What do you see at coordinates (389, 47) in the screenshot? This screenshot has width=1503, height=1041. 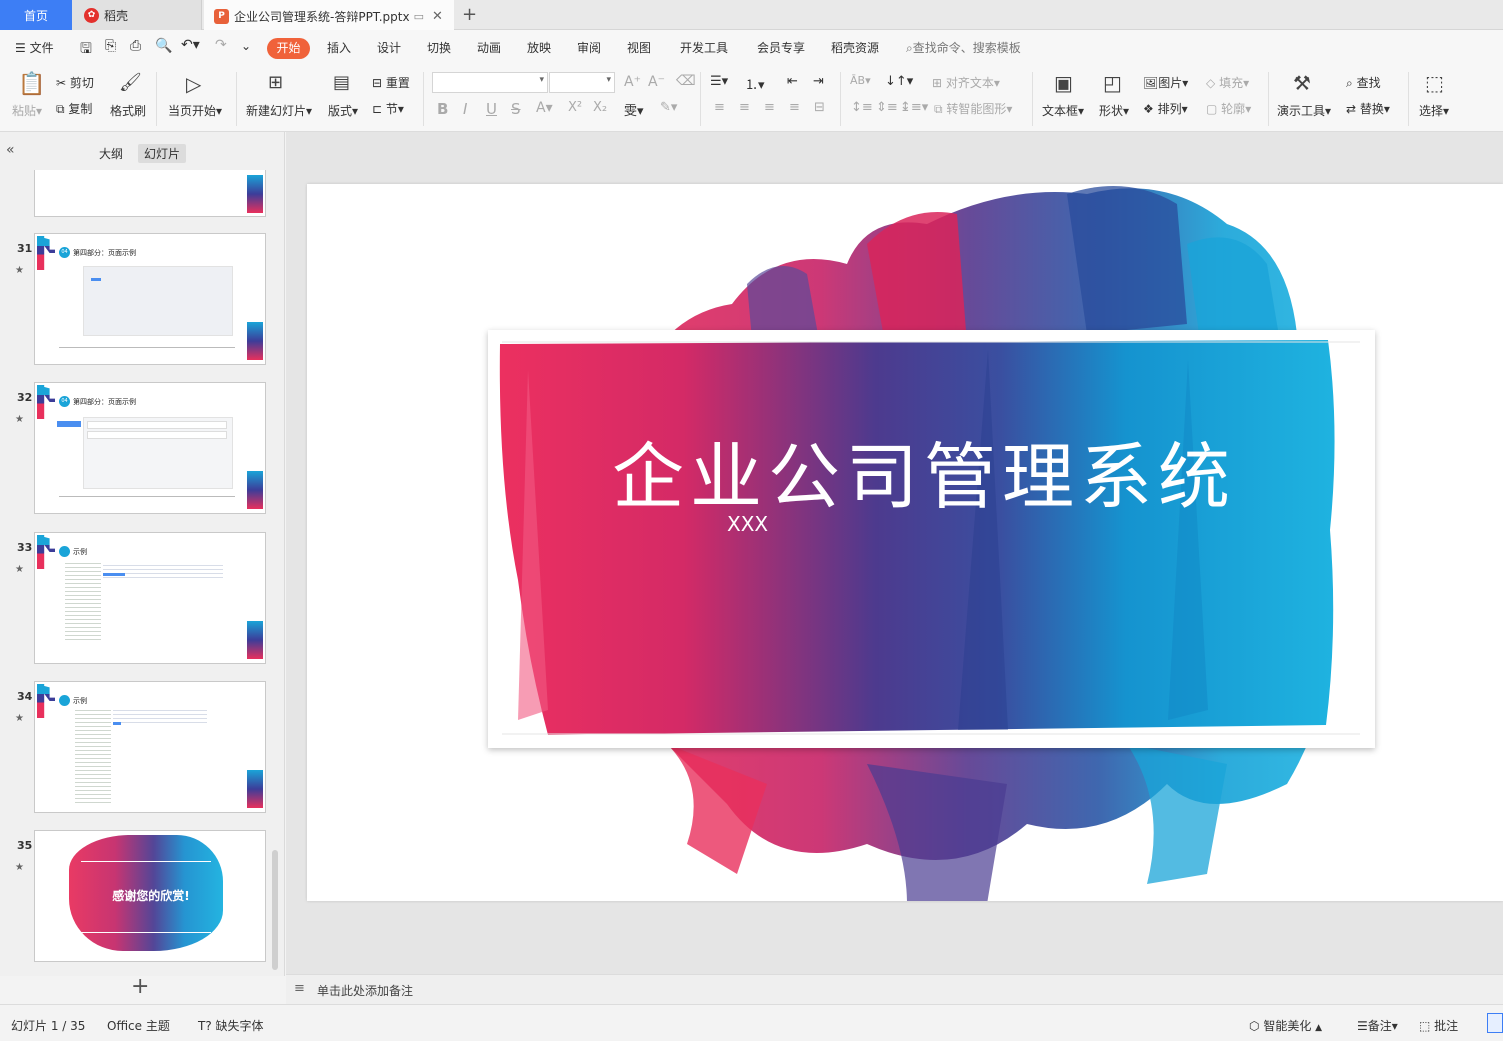 I see `menu-tab-design: 设计` at bounding box center [389, 47].